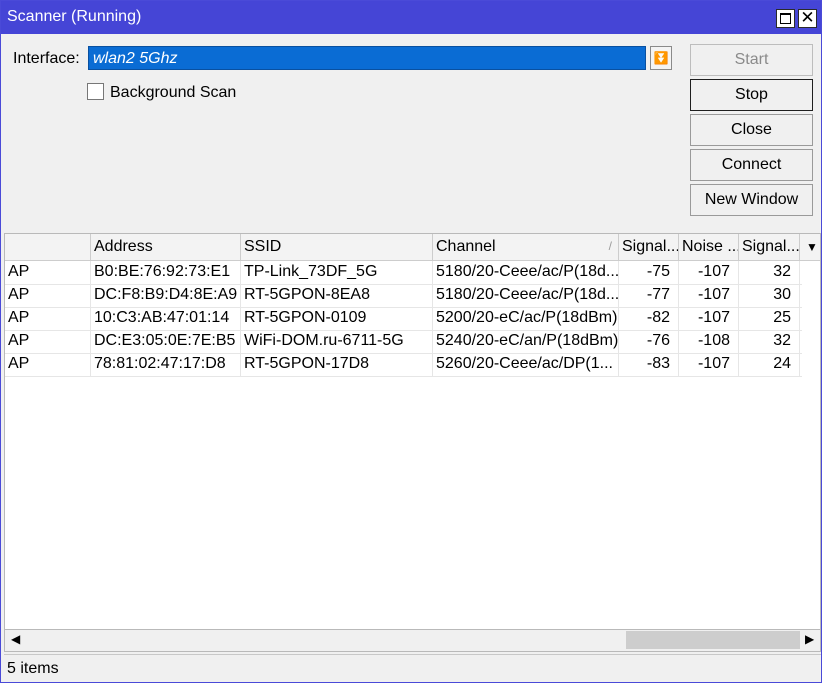 This screenshot has width=826, height=685. I want to click on cell-ssid: WiFi-DOM.ru-6711-5G, so click(337, 341).